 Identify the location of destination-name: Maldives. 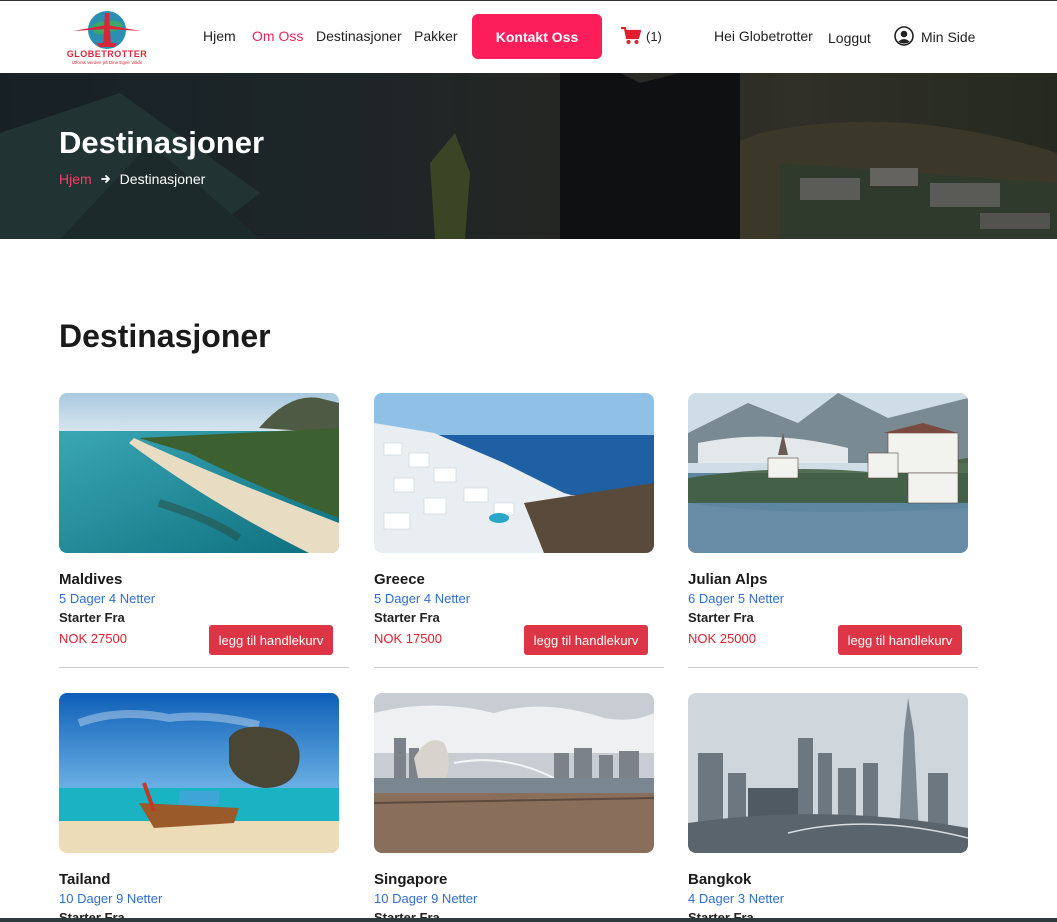
(91, 579).